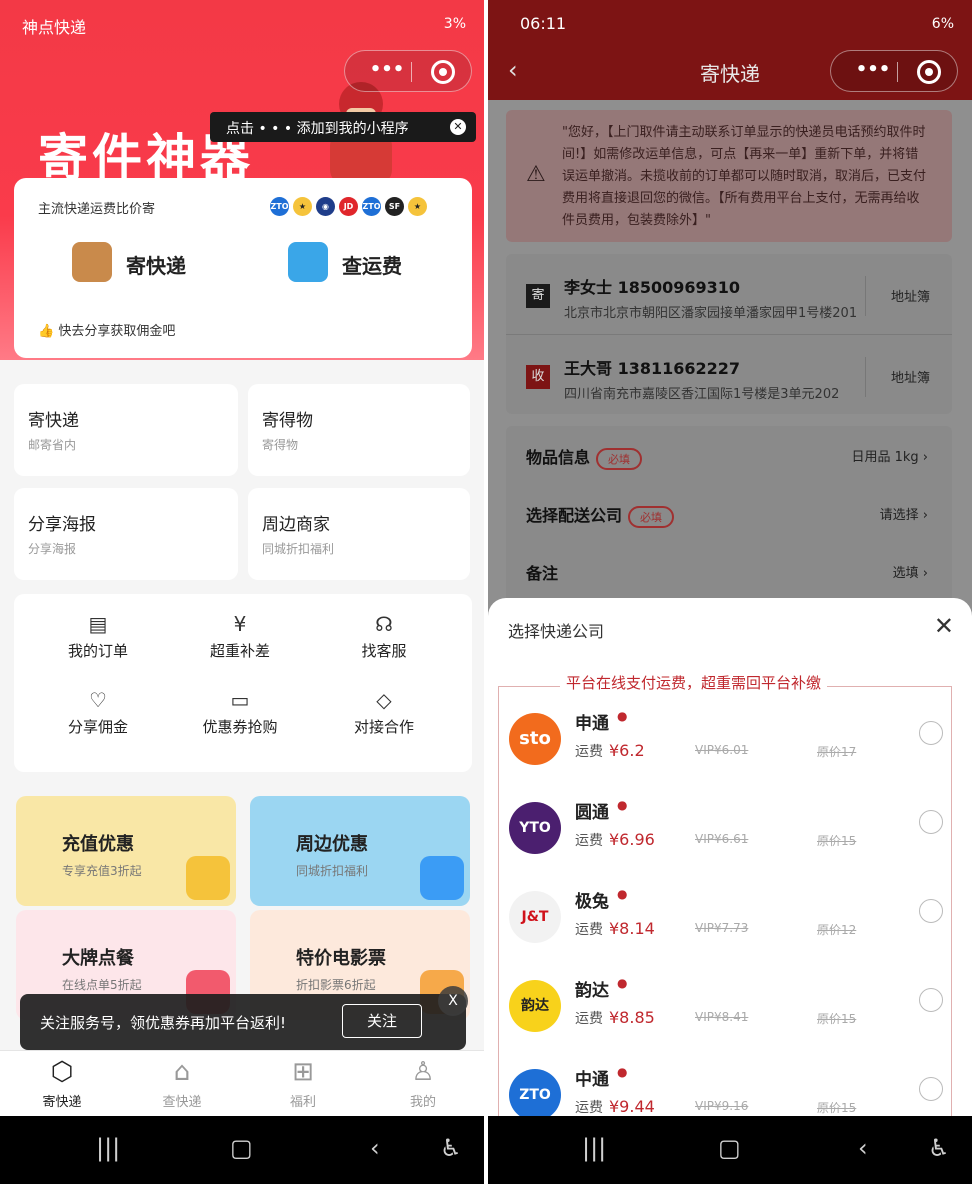 The height and width of the screenshot is (1184, 974). What do you see at coordinates (543, 23) in the screenshot?
I see `status-time: 06:11` at bounding box center [543, 23].